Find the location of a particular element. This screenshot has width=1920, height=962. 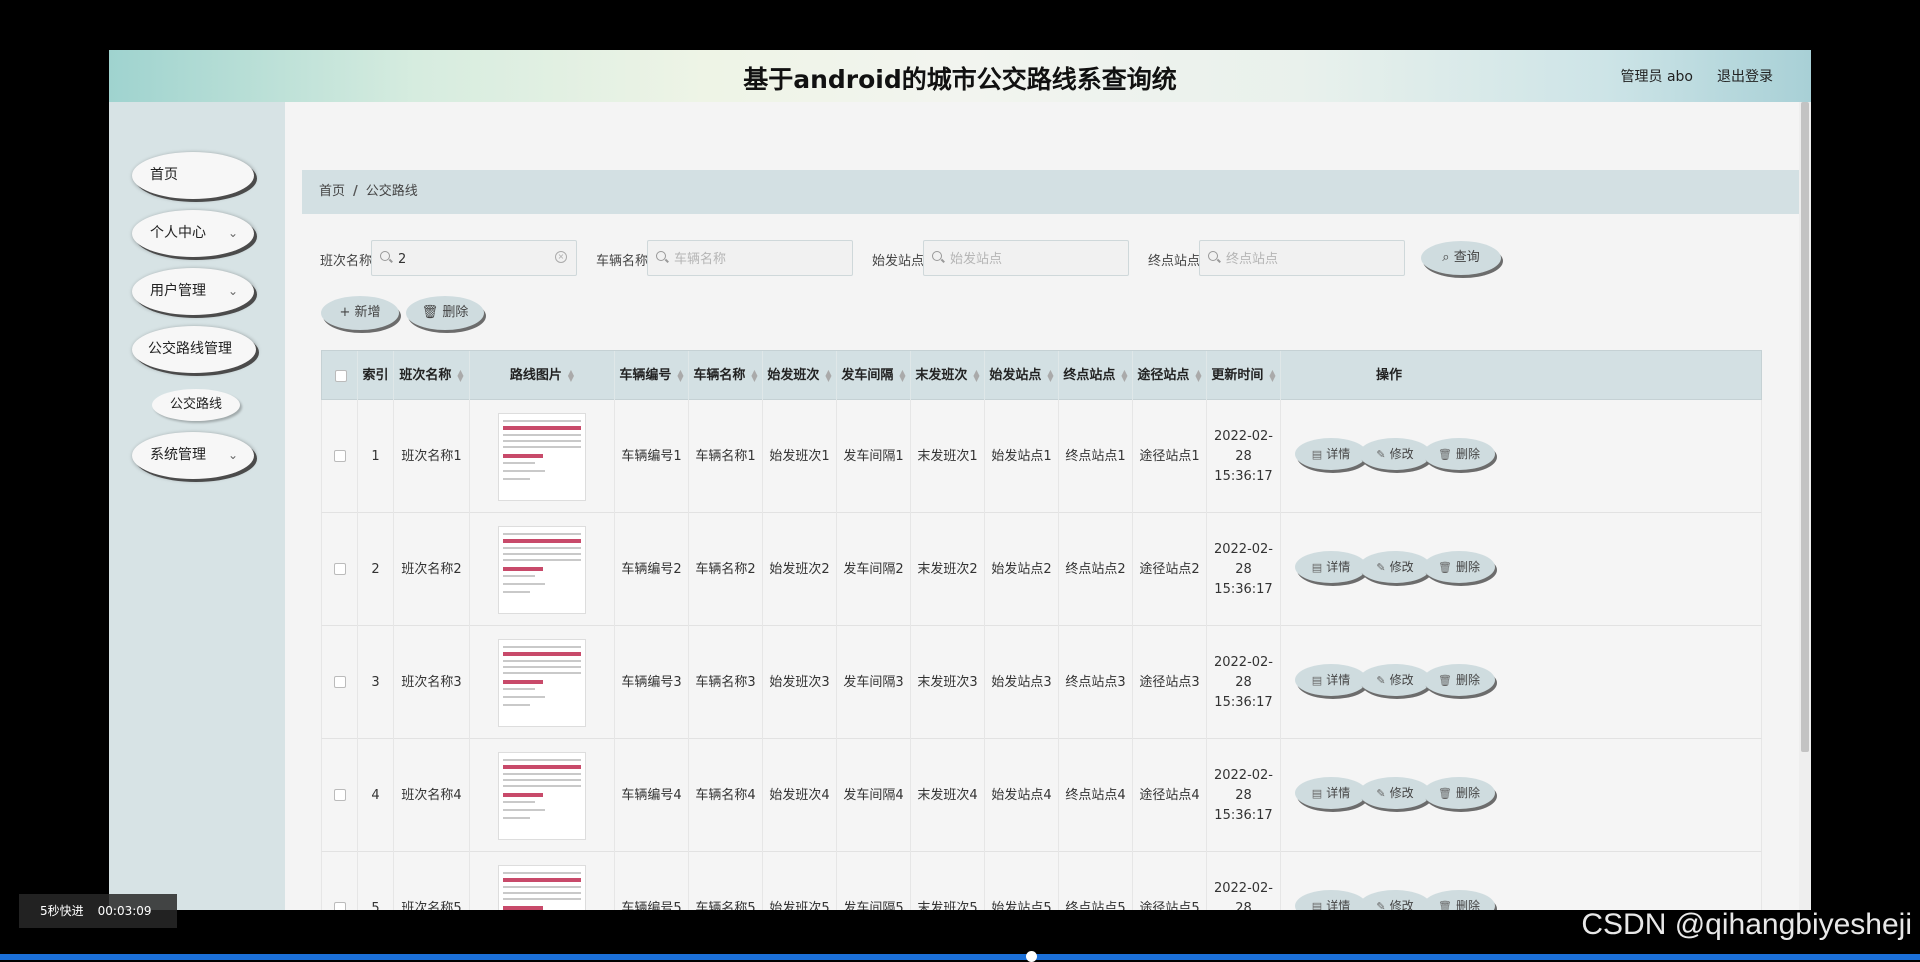

cell-first-departure: 始发班次4 is located at coordinates (800, 795).